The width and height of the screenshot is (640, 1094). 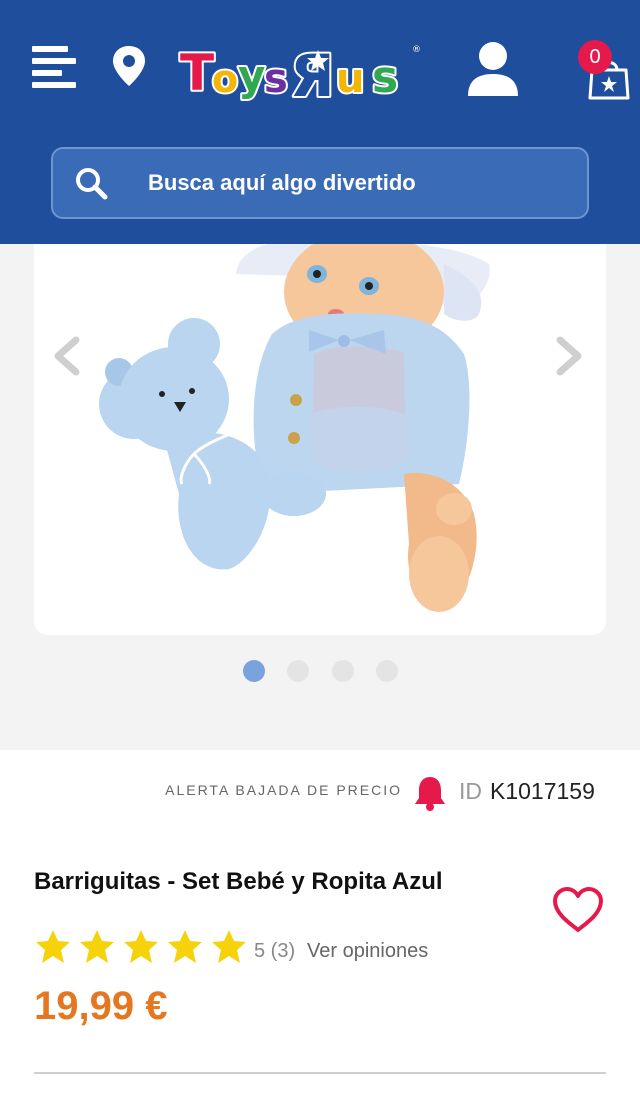 What do you see at coordinates (578, 910) in the screenshot?
I see `heart-icon` at bounding box center [578, 910].